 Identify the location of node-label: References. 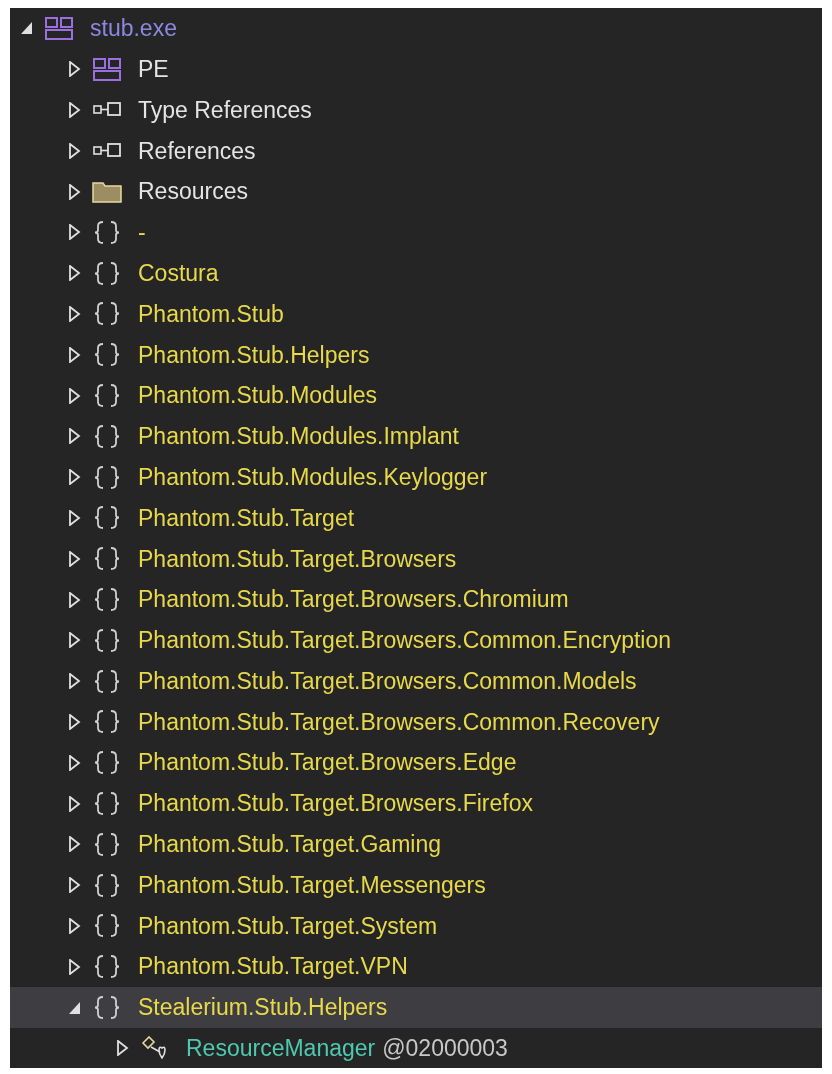
(197, 151).